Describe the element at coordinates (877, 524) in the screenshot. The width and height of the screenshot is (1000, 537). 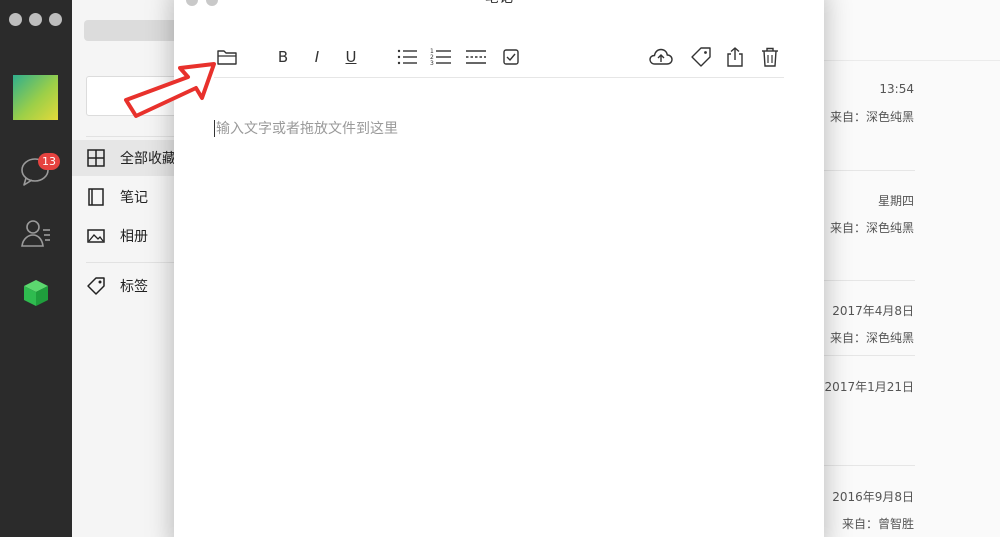
I see `list-item-source: 来自：曾智胜` at that location.